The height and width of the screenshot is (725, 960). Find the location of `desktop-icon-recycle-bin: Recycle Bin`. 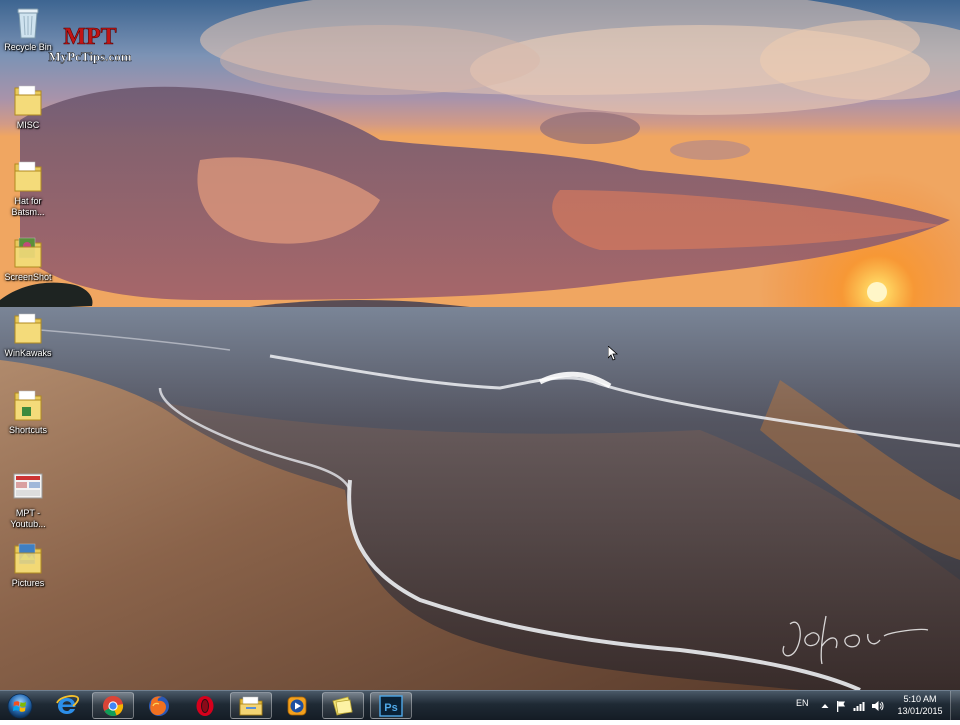

desktop-icon-recycle-bin: Recycle Bin is located at coordinates (28, 28).